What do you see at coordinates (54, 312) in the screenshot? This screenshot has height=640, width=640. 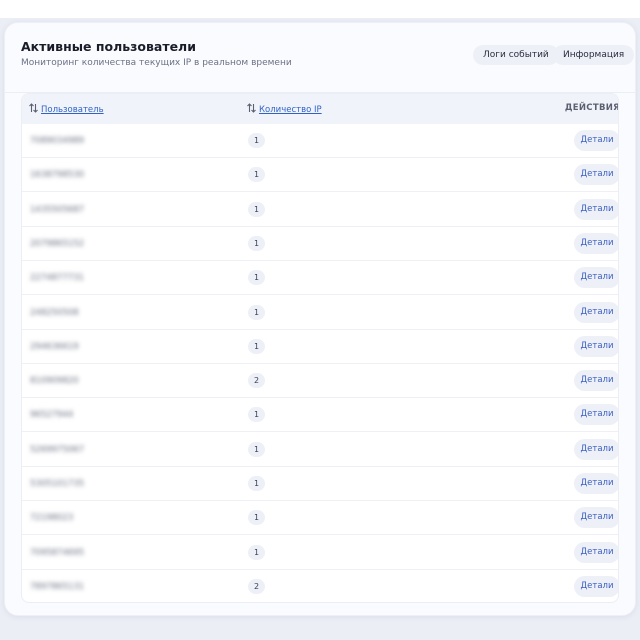 I see `user-id-cell: 248250508` at bounding box center [54, 312].